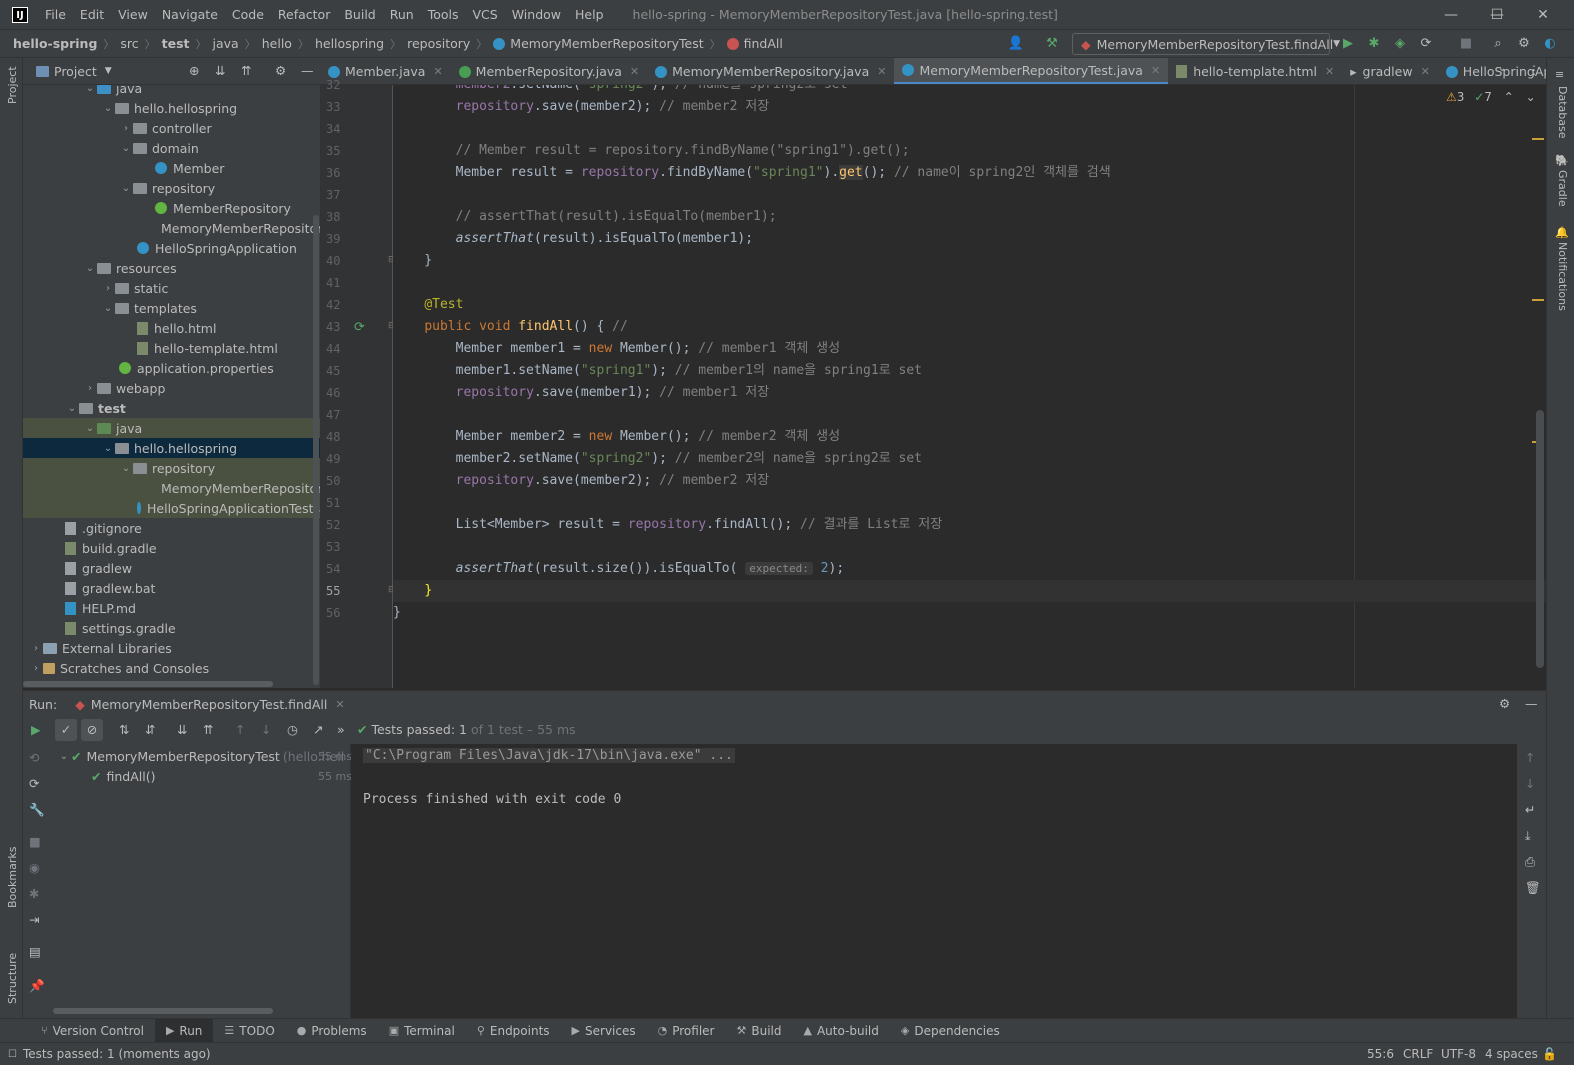 This screenshot has height=1065, width=1574. I want to click on toggle-auto-test-icon: ⟳, so click(34, 783).